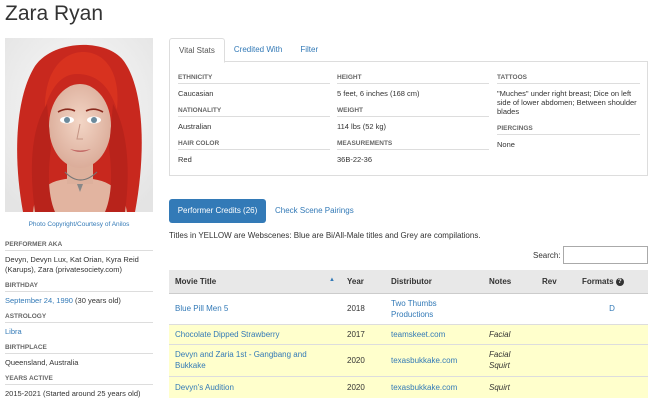  I want to click on performer-credits-button: Performer Credits (26), so click(217, 211).